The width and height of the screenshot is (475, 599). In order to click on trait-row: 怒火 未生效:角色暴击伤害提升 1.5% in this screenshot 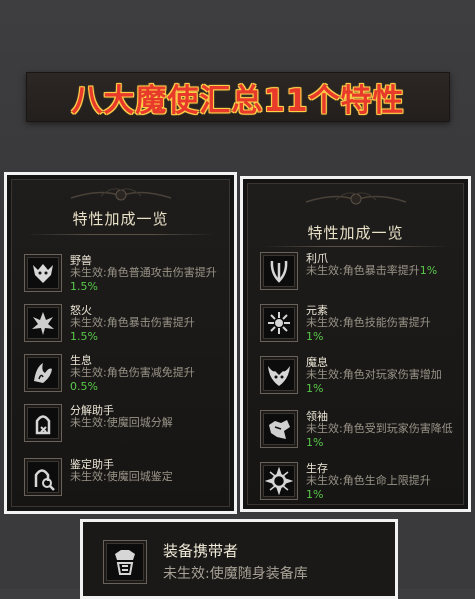, I will do `click(123, 328)`.